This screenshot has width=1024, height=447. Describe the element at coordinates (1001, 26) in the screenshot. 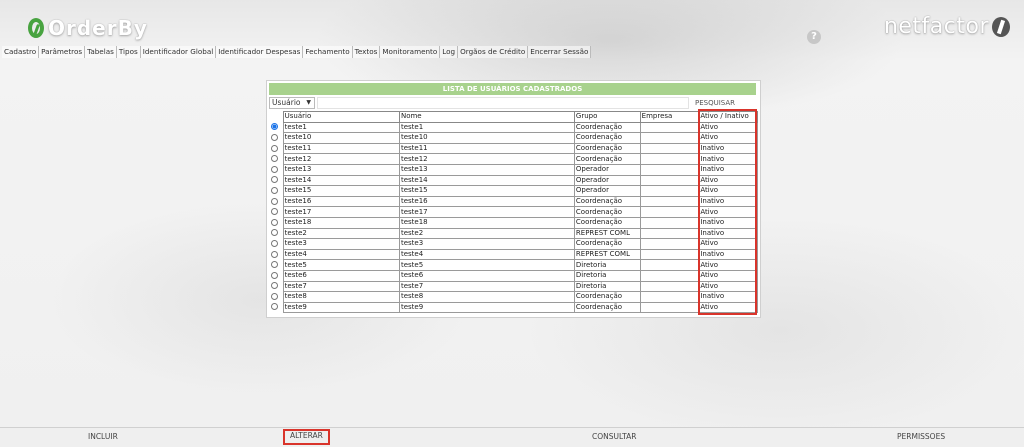

I see `netfactor-logo-mark-icon` at that location.